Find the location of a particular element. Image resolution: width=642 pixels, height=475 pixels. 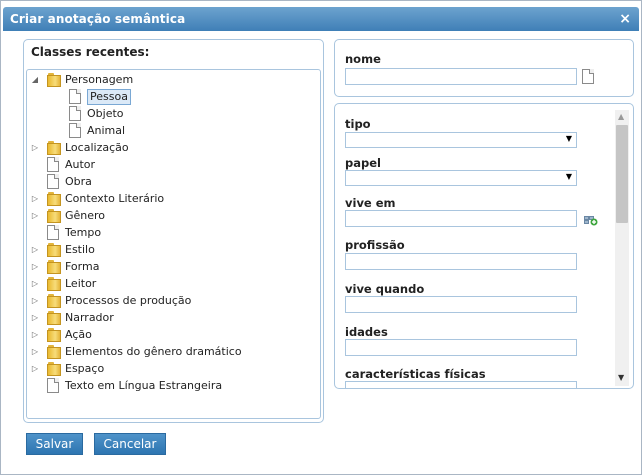

tree-item: Animal is located at coordinates (171, 131).